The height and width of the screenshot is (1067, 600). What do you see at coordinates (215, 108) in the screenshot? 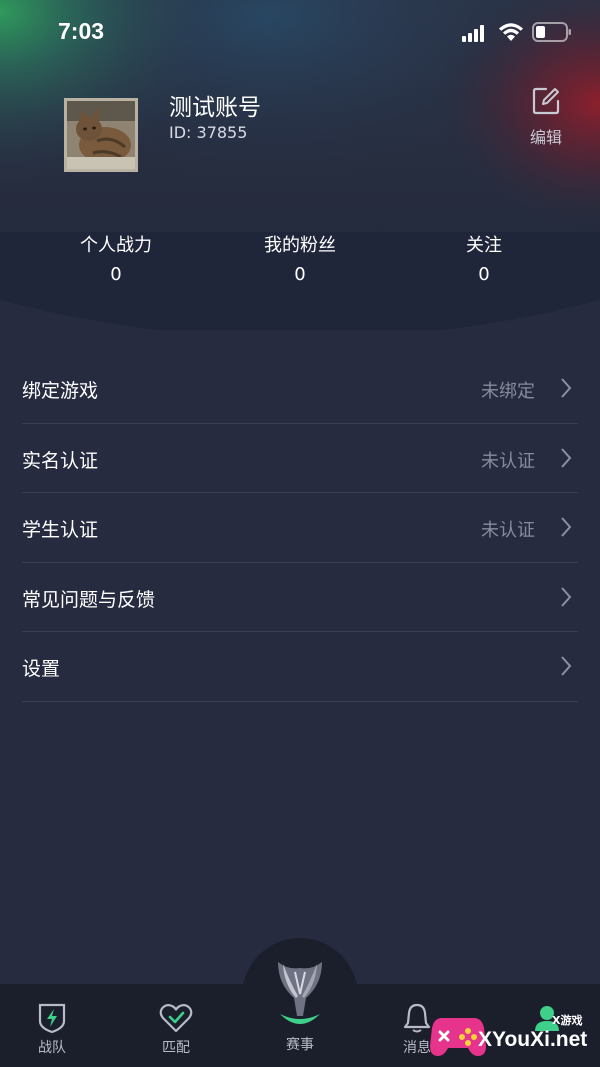
I see `user-name: 测试账号` at bounding box center [215, 108].